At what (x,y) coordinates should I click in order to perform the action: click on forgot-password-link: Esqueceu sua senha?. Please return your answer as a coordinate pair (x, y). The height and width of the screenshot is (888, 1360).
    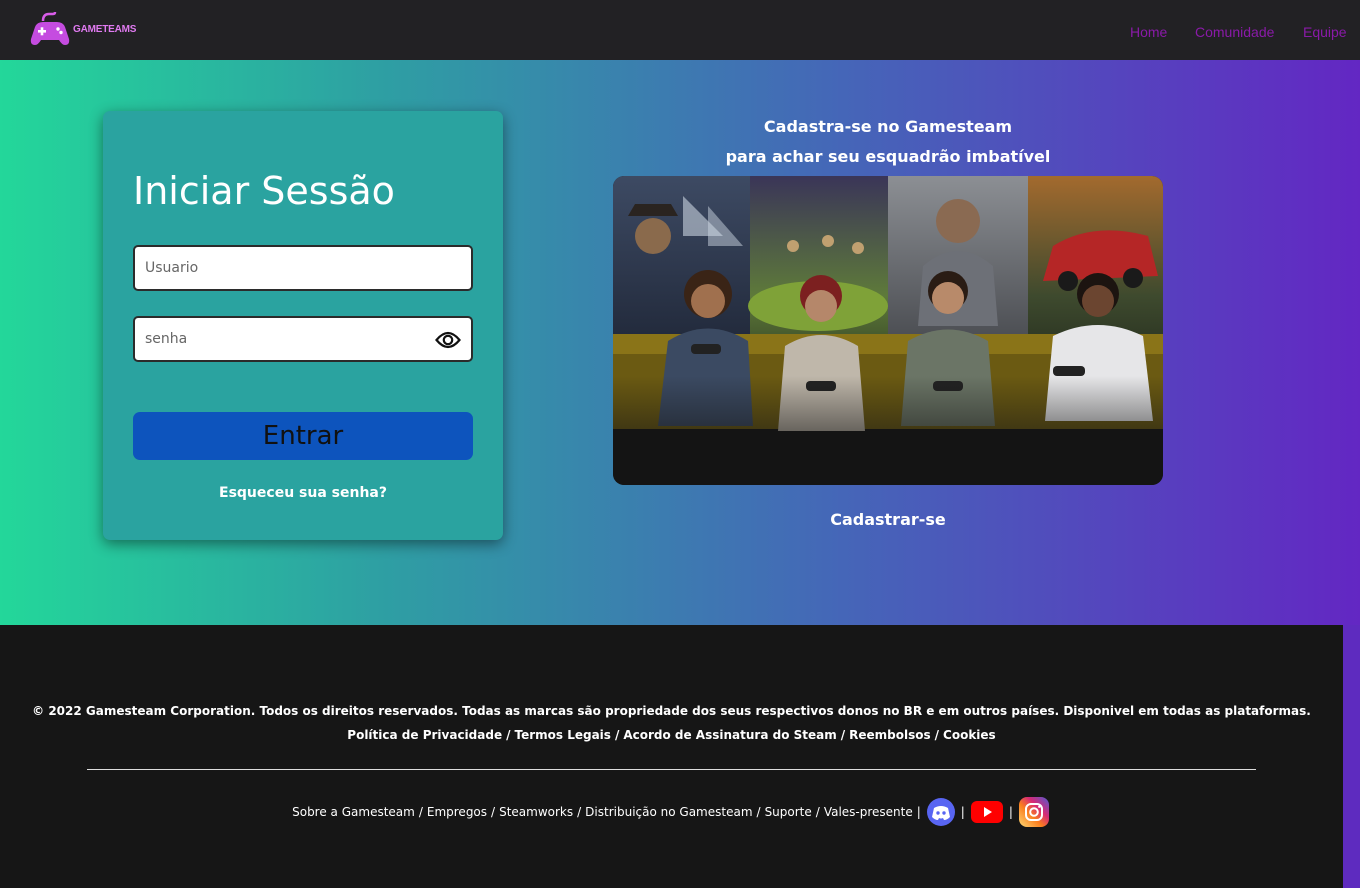
    Looking at the image, I should click on (303, 493).